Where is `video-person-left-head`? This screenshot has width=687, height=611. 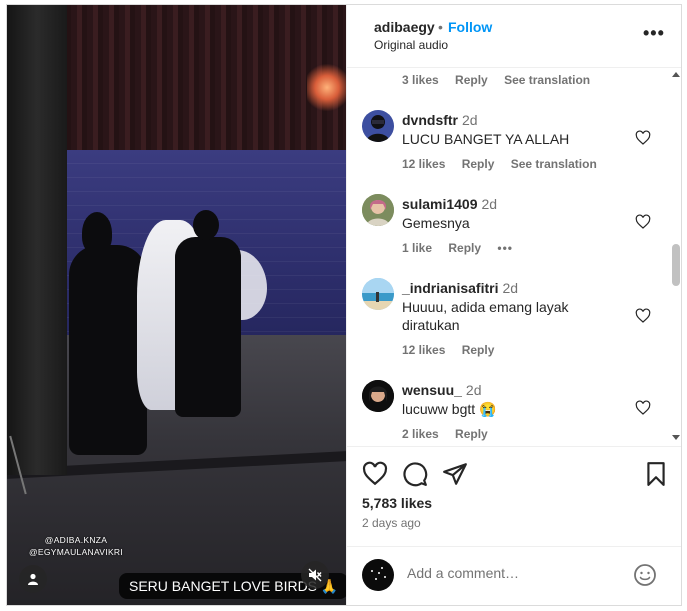 video-person-left-head is located at coordinates (97, 233).